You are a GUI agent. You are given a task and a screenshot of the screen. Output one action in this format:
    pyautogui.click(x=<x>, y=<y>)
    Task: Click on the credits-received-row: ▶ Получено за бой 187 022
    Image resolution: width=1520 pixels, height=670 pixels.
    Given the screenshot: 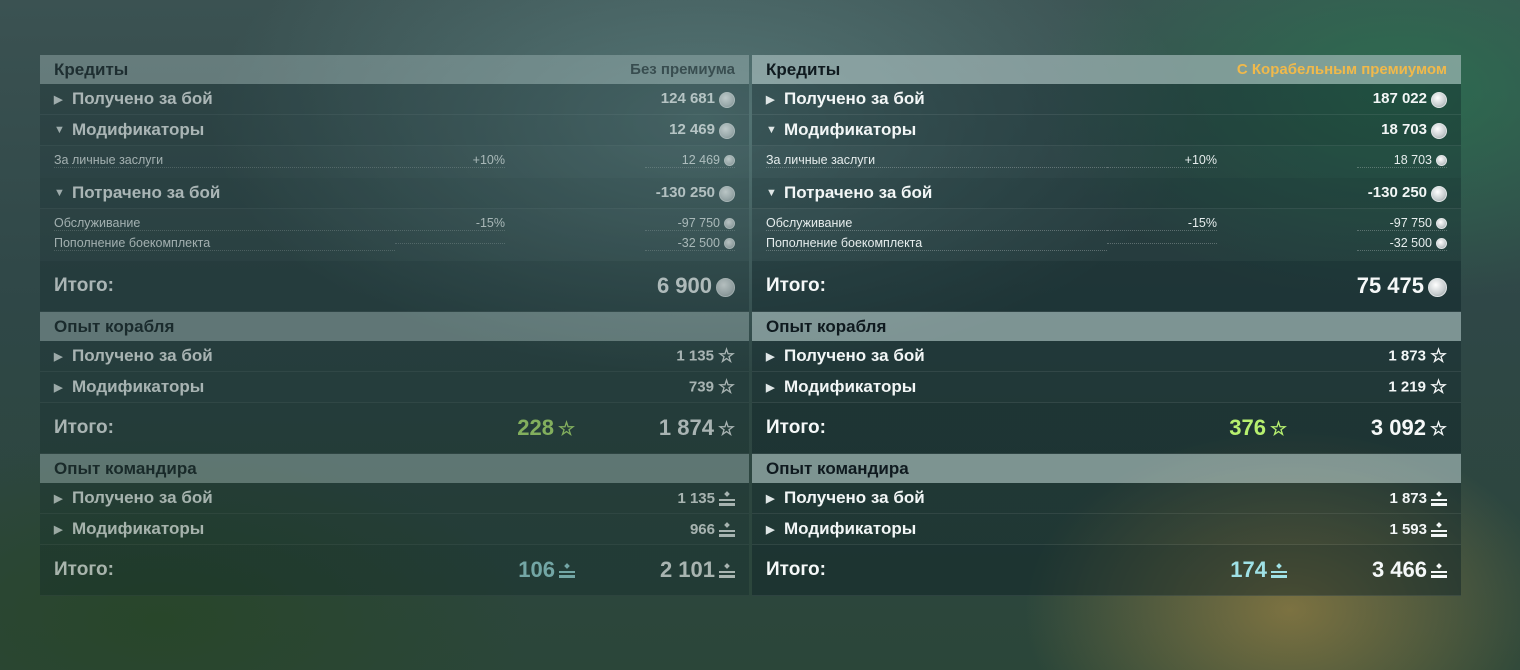 What is the action you would take?
    pyautogui.click(x=1106, y=99)
    